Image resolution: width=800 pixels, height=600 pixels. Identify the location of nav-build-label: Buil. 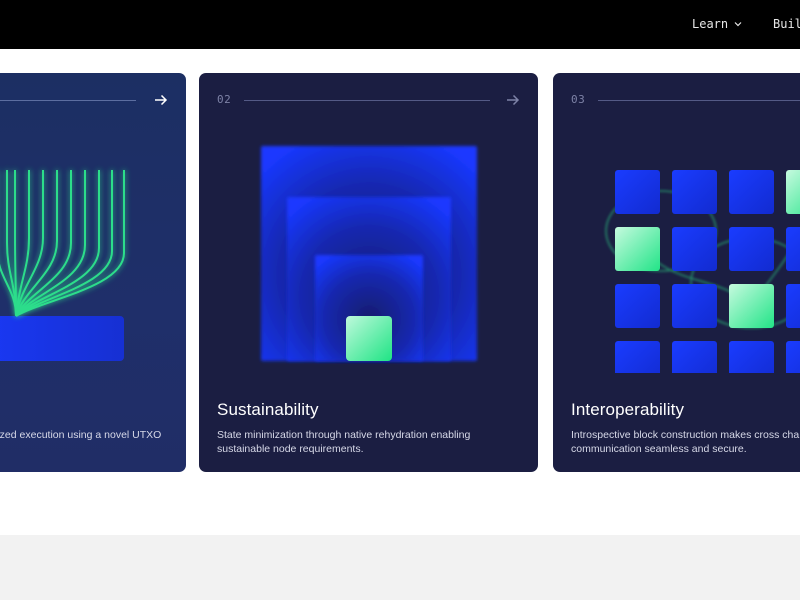
(786, 24).